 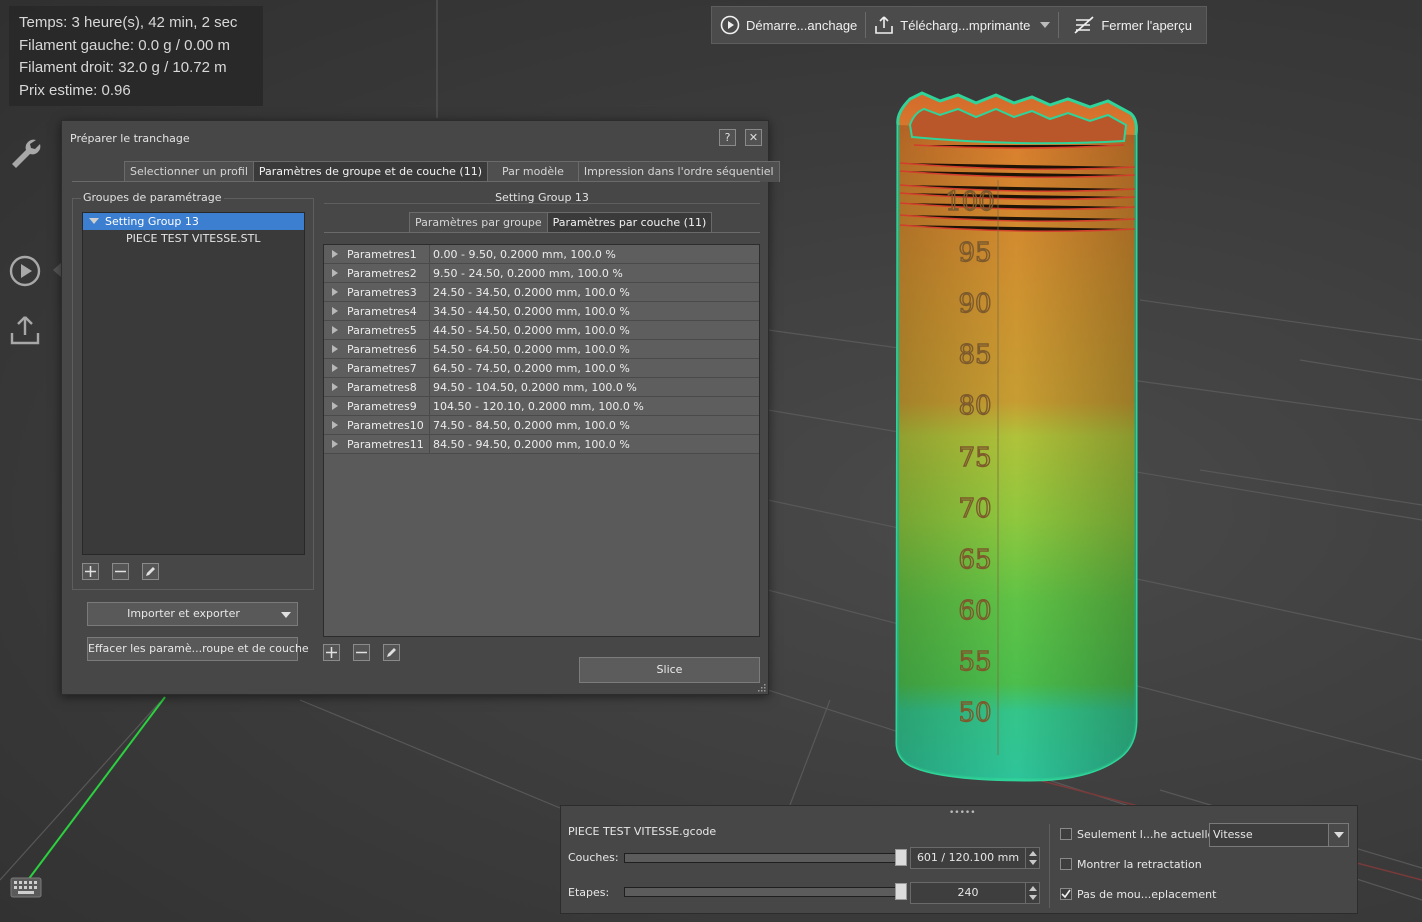 I want to click on start-slicing-button: Démarre...anchage, so click(x=788, y=25).